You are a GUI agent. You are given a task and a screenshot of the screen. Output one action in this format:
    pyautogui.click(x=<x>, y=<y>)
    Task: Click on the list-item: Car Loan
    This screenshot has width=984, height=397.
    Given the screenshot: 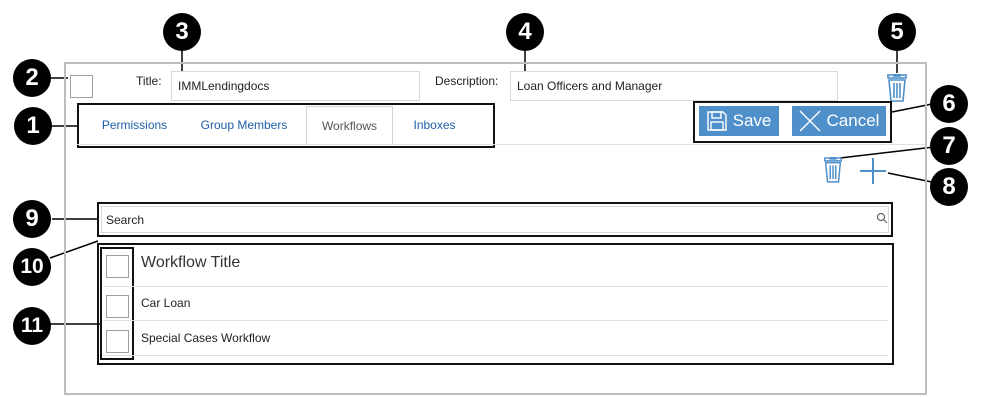 What is the action you would take?
    pyautogui.click(x=165, y=303)
    